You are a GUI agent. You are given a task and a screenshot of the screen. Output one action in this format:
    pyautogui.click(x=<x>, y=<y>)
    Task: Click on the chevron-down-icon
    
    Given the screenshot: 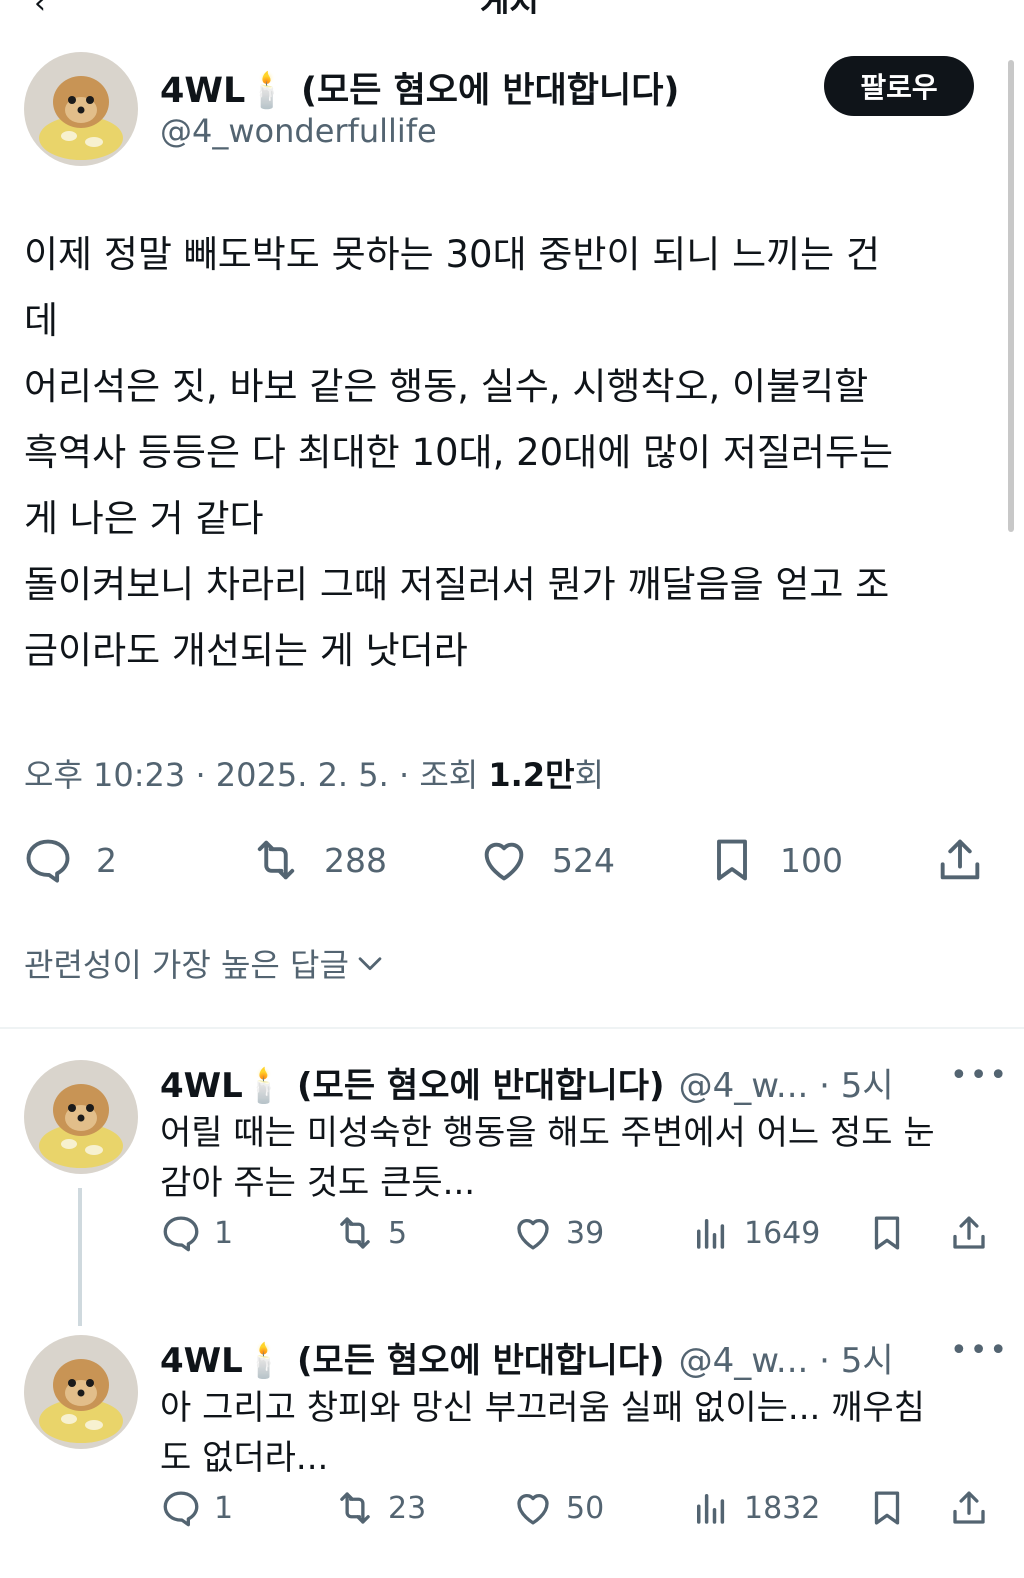 What is the action you would take?
    pyautogui.click(x=370, y=964)
    